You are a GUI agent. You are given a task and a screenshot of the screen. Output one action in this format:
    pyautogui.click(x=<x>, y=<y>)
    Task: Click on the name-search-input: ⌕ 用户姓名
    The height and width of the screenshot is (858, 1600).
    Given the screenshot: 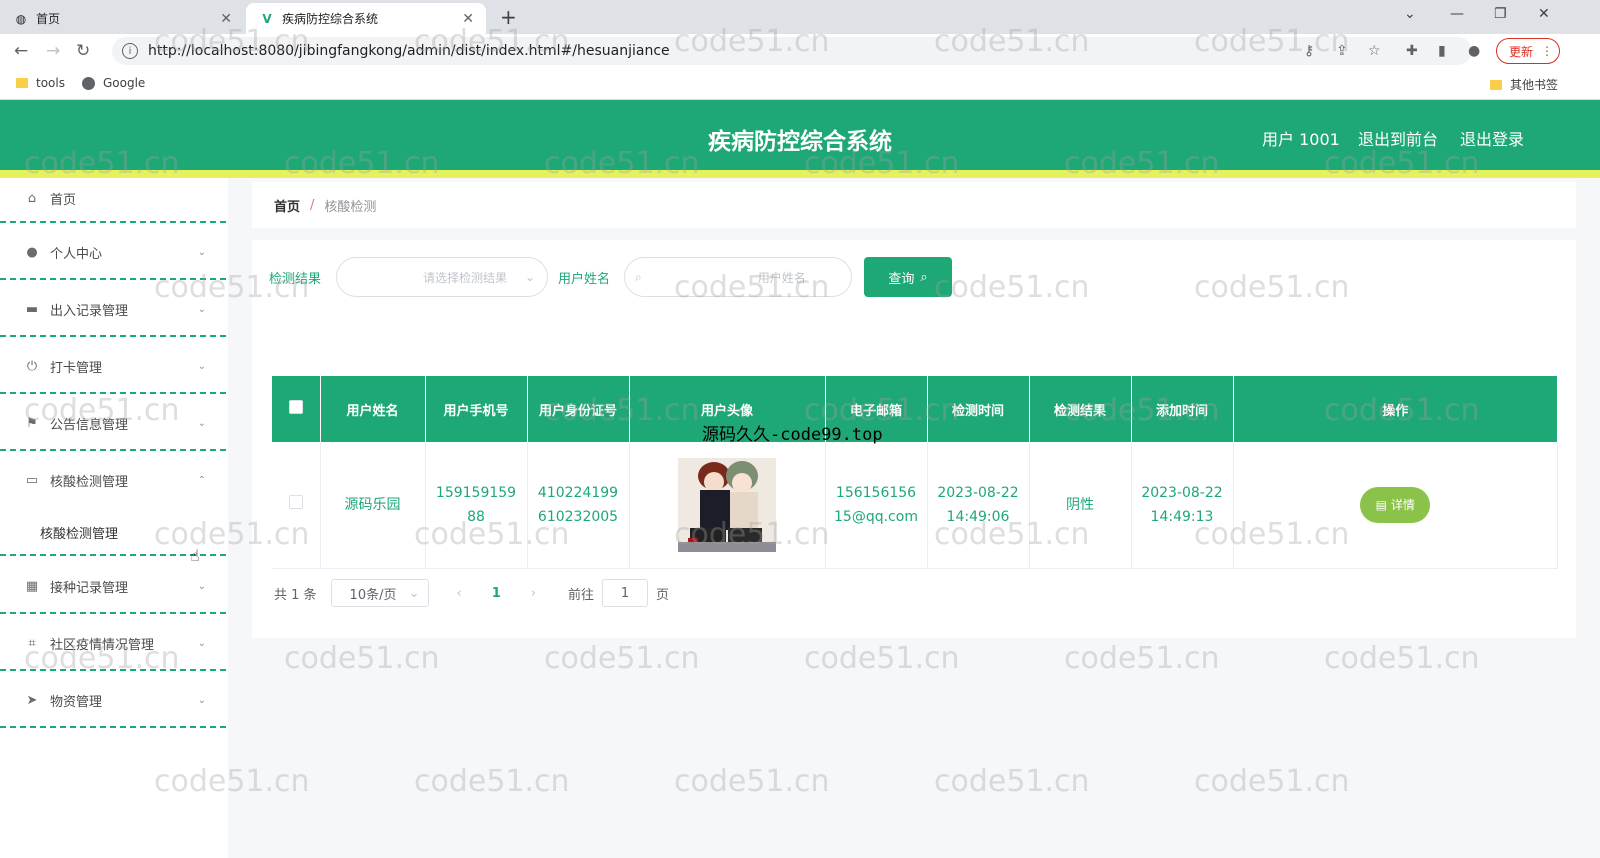 What is the action you would take?
    pyautogui.click(x=738, y=277)
    